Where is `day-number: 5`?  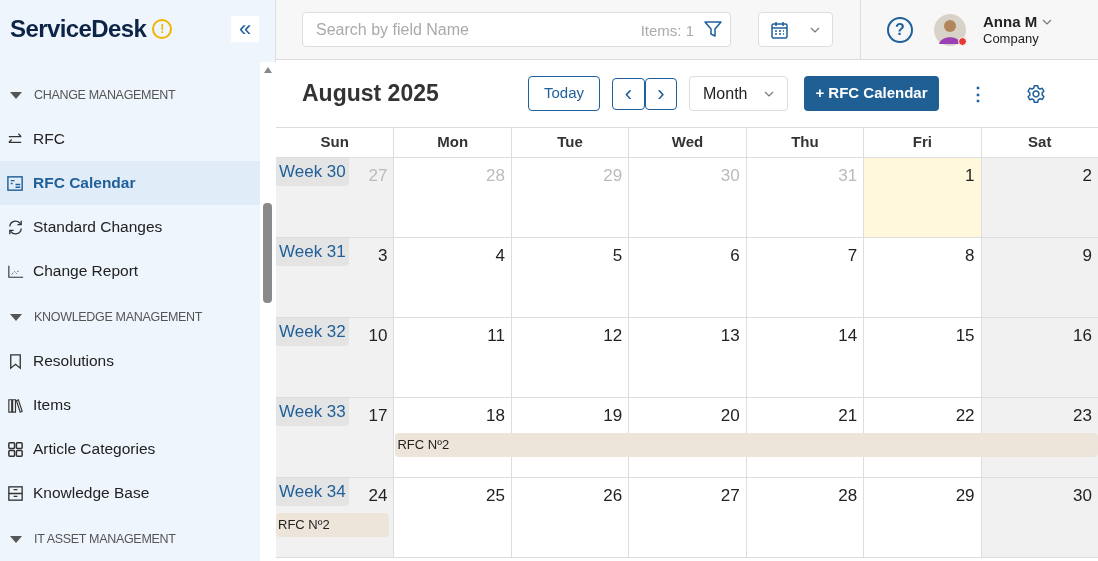
day-number: 5 is located at coordinates (617, 256).